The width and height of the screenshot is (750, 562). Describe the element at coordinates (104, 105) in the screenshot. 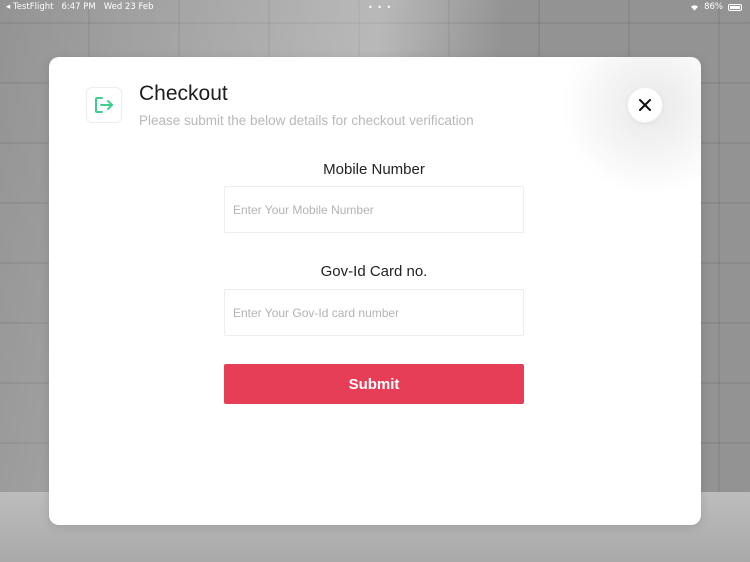

I see `exit-arrow-icon` at that location.